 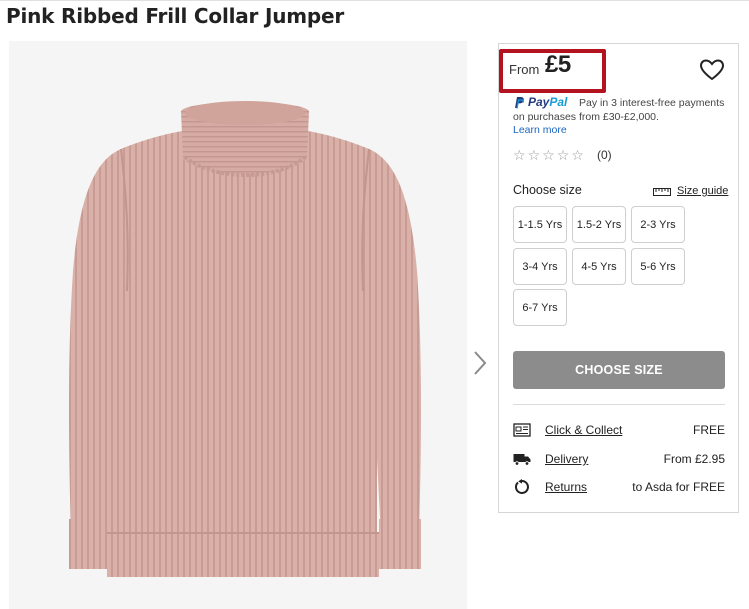 What do you see at coordinates (522, 430) in the screenshot?
I see `store-icon` at bounding box center [522, 430].